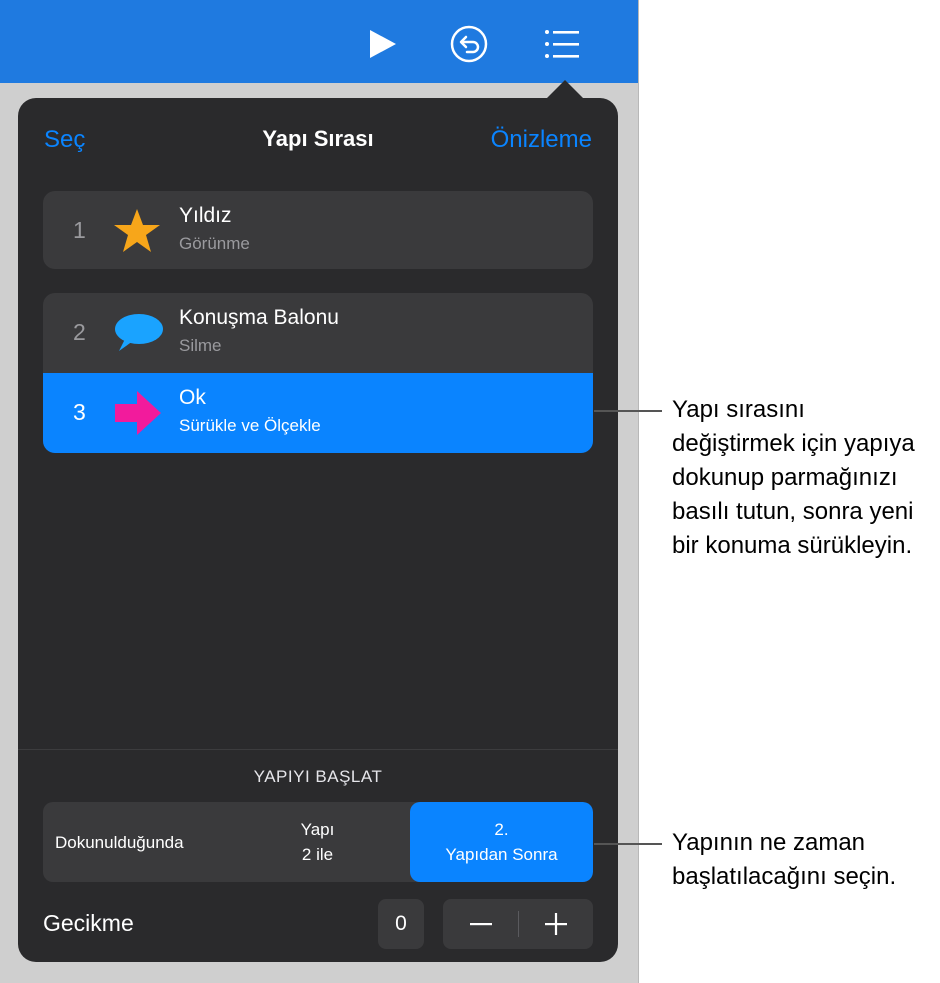  I want to click on build-row-arrow: 3 Ok Sürükle ve Ölçekle, so click(318, 413).